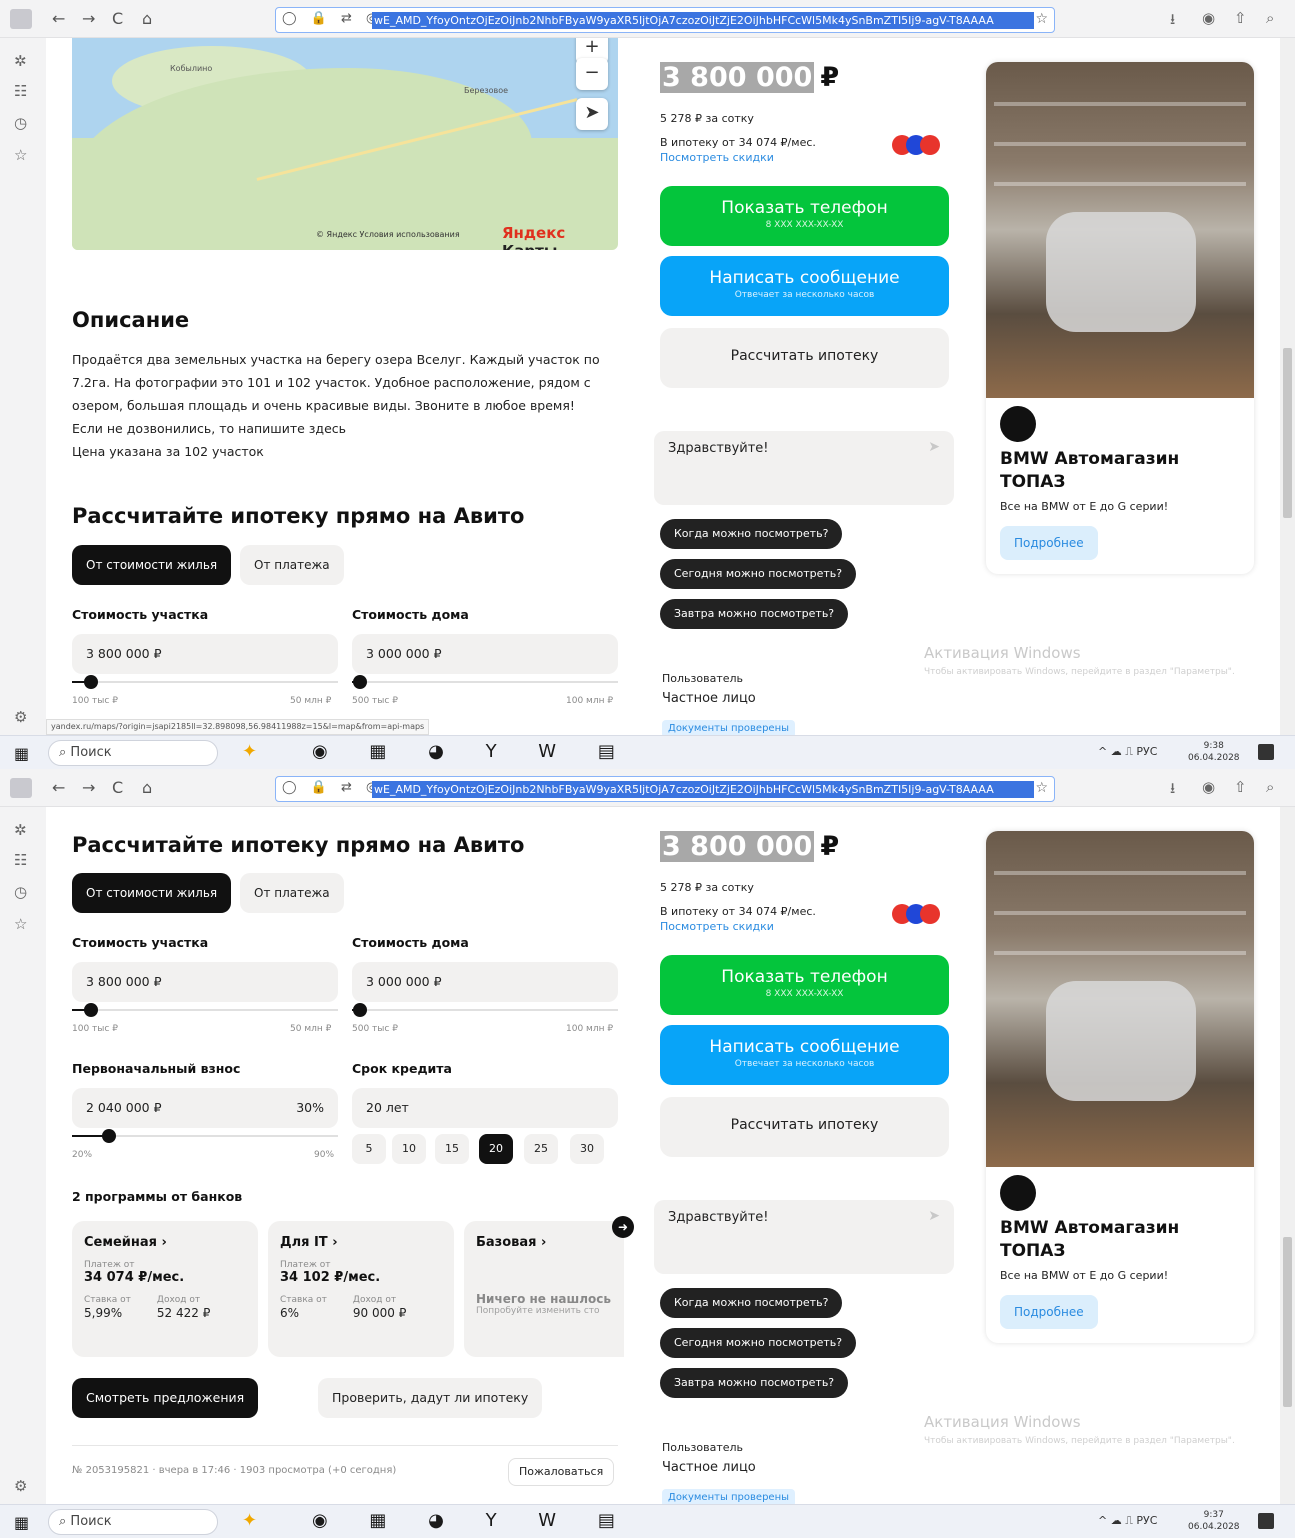 Image resolution: width=1295 pixels, height=1538 pixels. I want to click on copilot-icon: ✦, so click(249, 751).